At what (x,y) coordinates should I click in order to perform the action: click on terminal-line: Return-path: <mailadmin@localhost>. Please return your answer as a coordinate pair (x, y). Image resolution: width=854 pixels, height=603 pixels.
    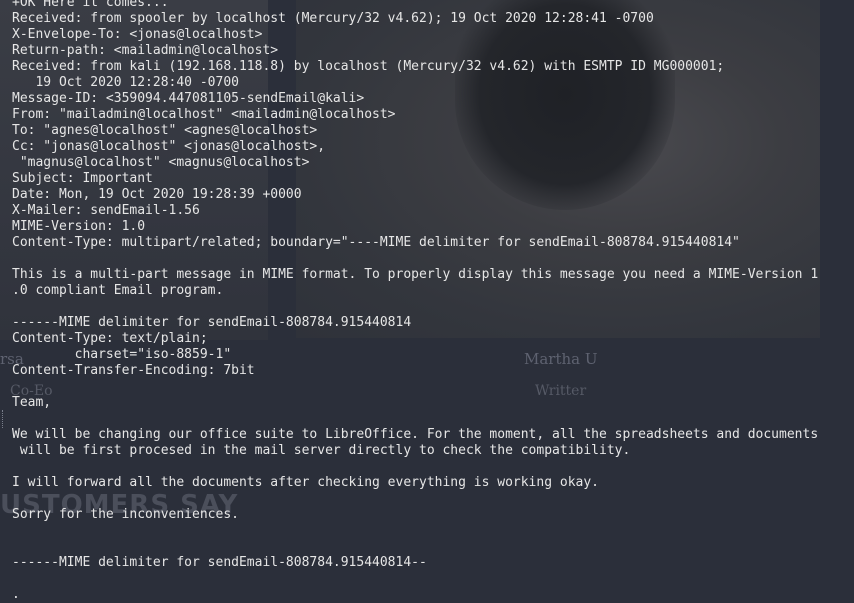
    Looking at the image, I should click on (145, 50).